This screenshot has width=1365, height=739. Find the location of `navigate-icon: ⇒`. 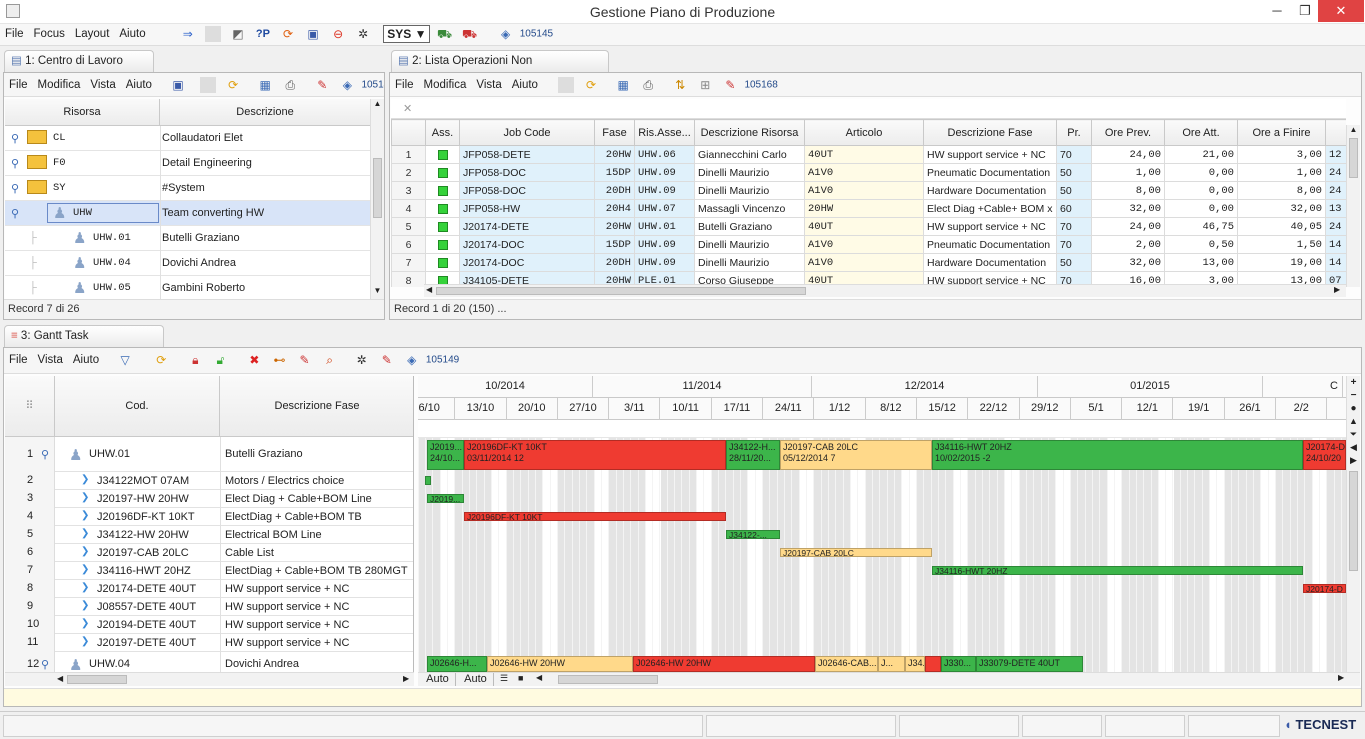

navigate-icon: ⇒ is located at coordinates (188, 34).